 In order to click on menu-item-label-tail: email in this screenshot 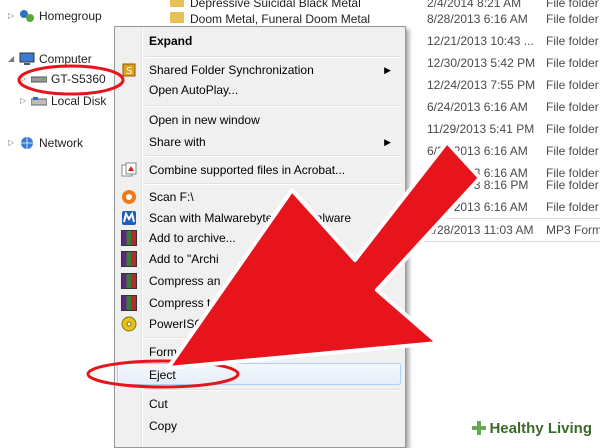, I will do `click(323, 303)`.